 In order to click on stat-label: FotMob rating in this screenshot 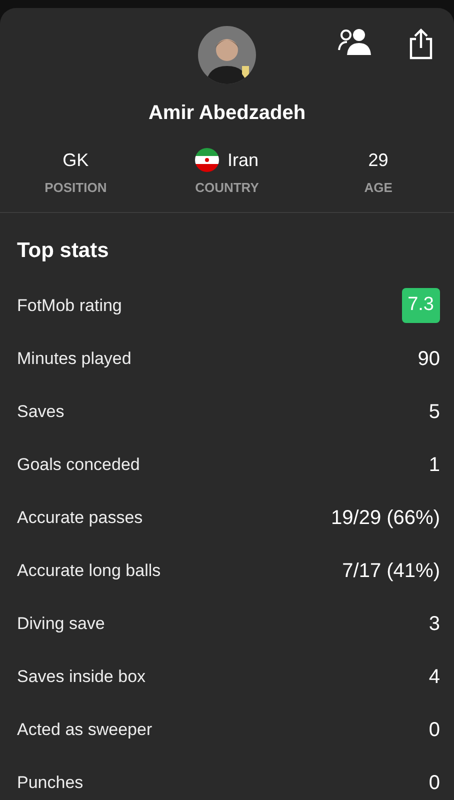, I will do `click(69, 305)`.